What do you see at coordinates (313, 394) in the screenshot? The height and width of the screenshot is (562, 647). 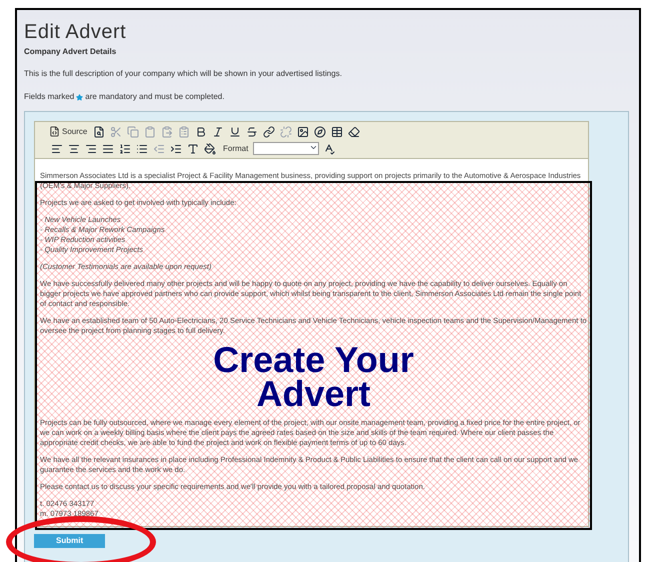 I see `overlay-headline: Advert` at bounding box center [313, 394].